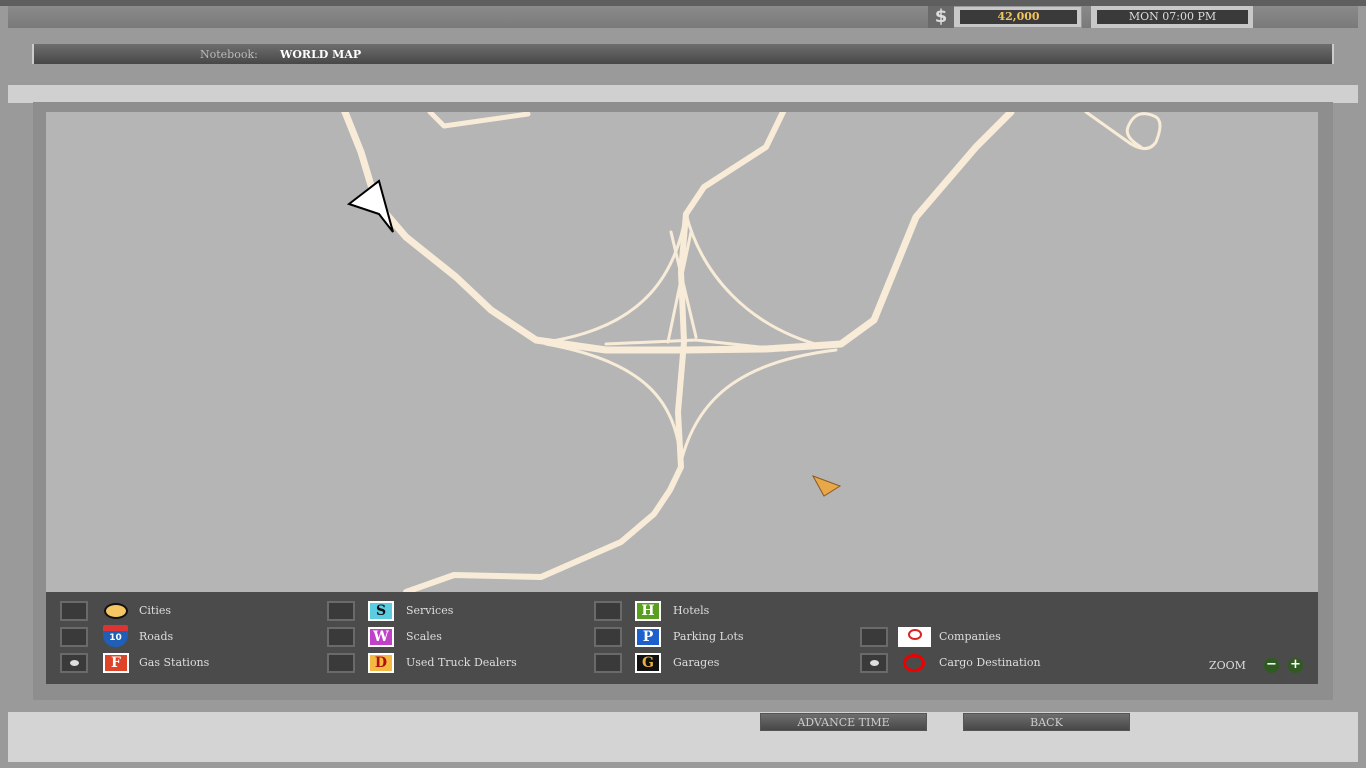 The width and height of the screenshot is (1366, 768). Describe the element at coordinates (155, 610) in the screenshot. I see `legend-label: Cities` at that location.